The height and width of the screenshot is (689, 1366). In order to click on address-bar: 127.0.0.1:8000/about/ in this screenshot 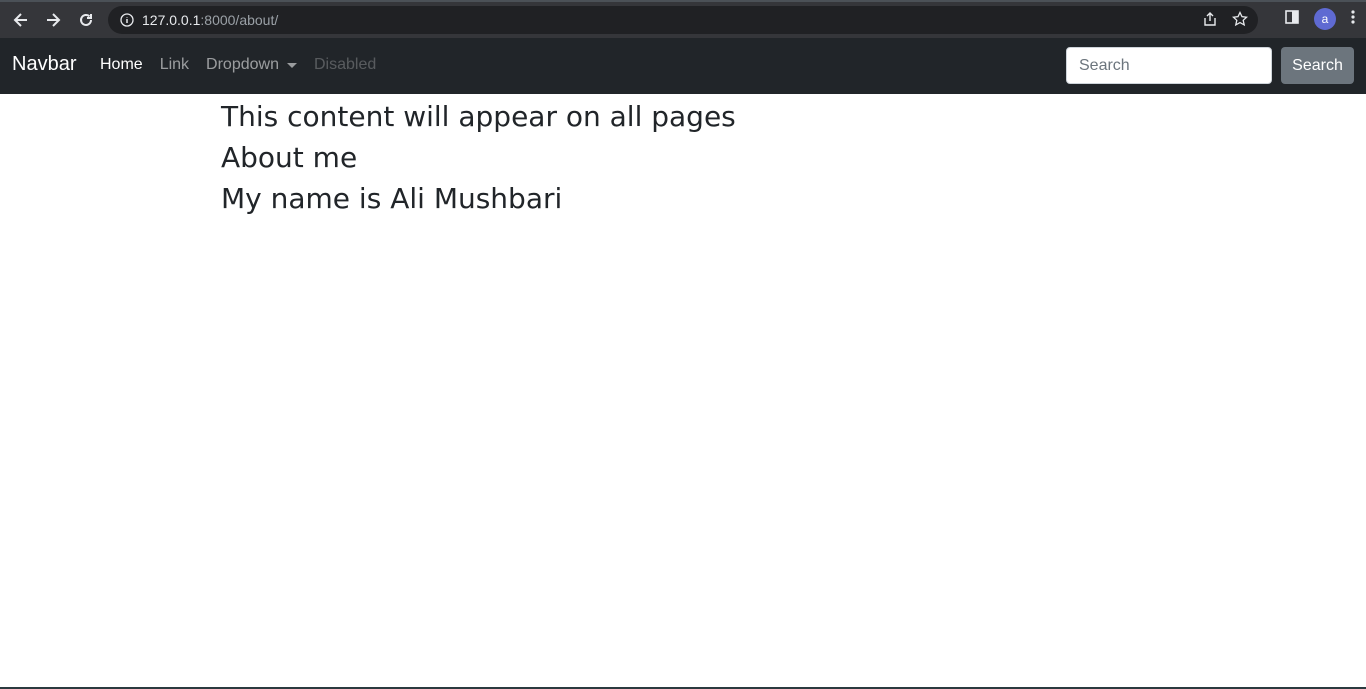, I will do `click(683, 20)`.